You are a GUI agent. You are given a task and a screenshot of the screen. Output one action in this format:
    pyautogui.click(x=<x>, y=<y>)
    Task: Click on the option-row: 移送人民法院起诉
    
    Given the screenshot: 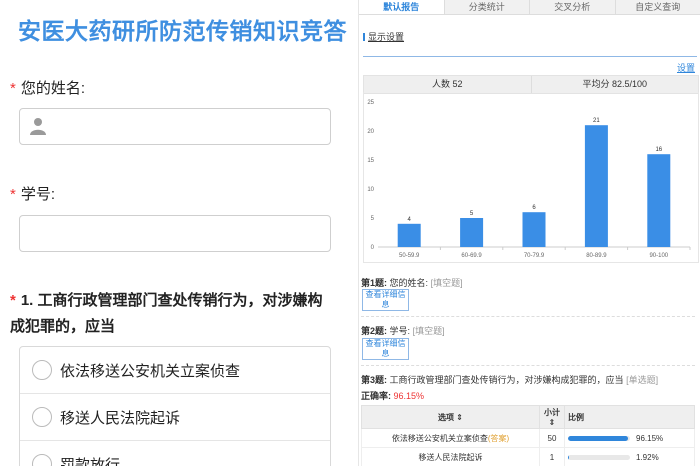 What is the action you would take?
    pyautogui.click(x=175, y=417)
    